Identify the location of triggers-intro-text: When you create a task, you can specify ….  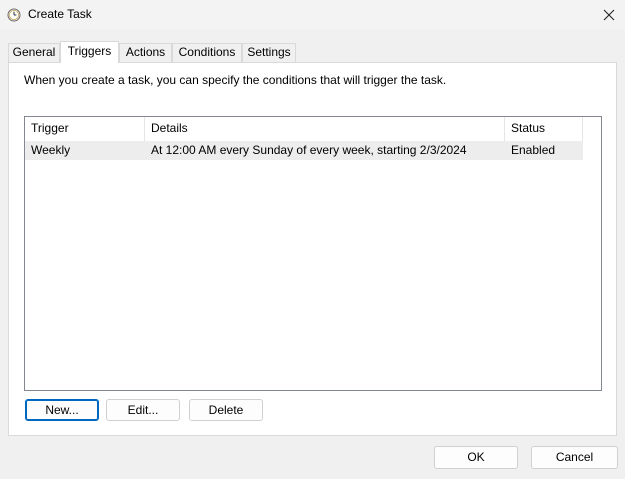
(235, 80).